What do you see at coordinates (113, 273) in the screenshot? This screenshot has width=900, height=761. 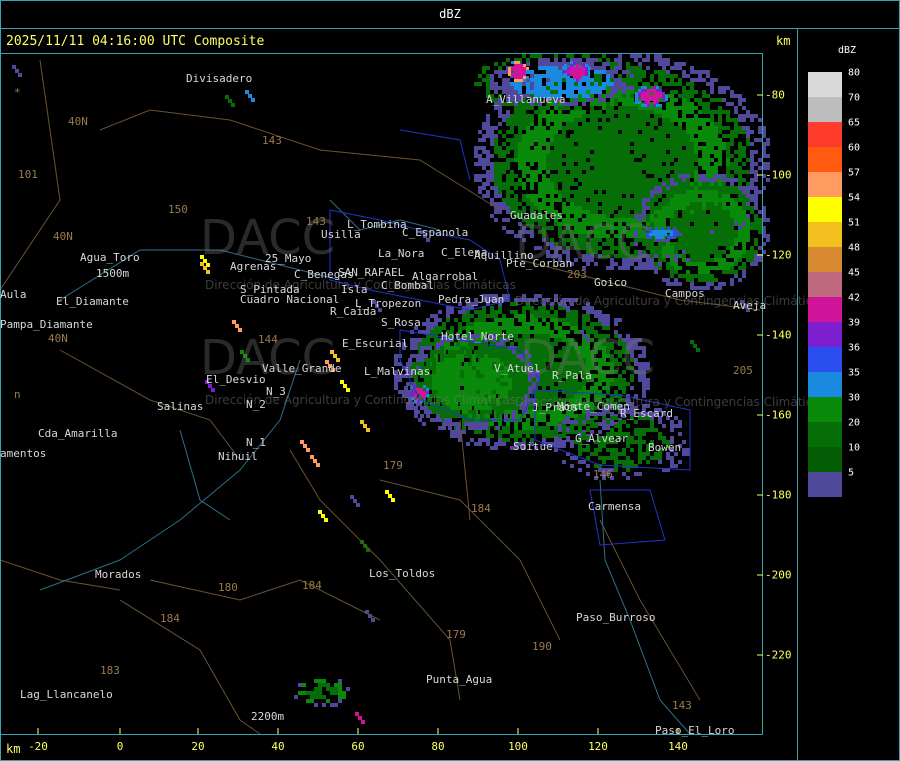 I see `place-label: 1500m` at bounding box center [113, 273].